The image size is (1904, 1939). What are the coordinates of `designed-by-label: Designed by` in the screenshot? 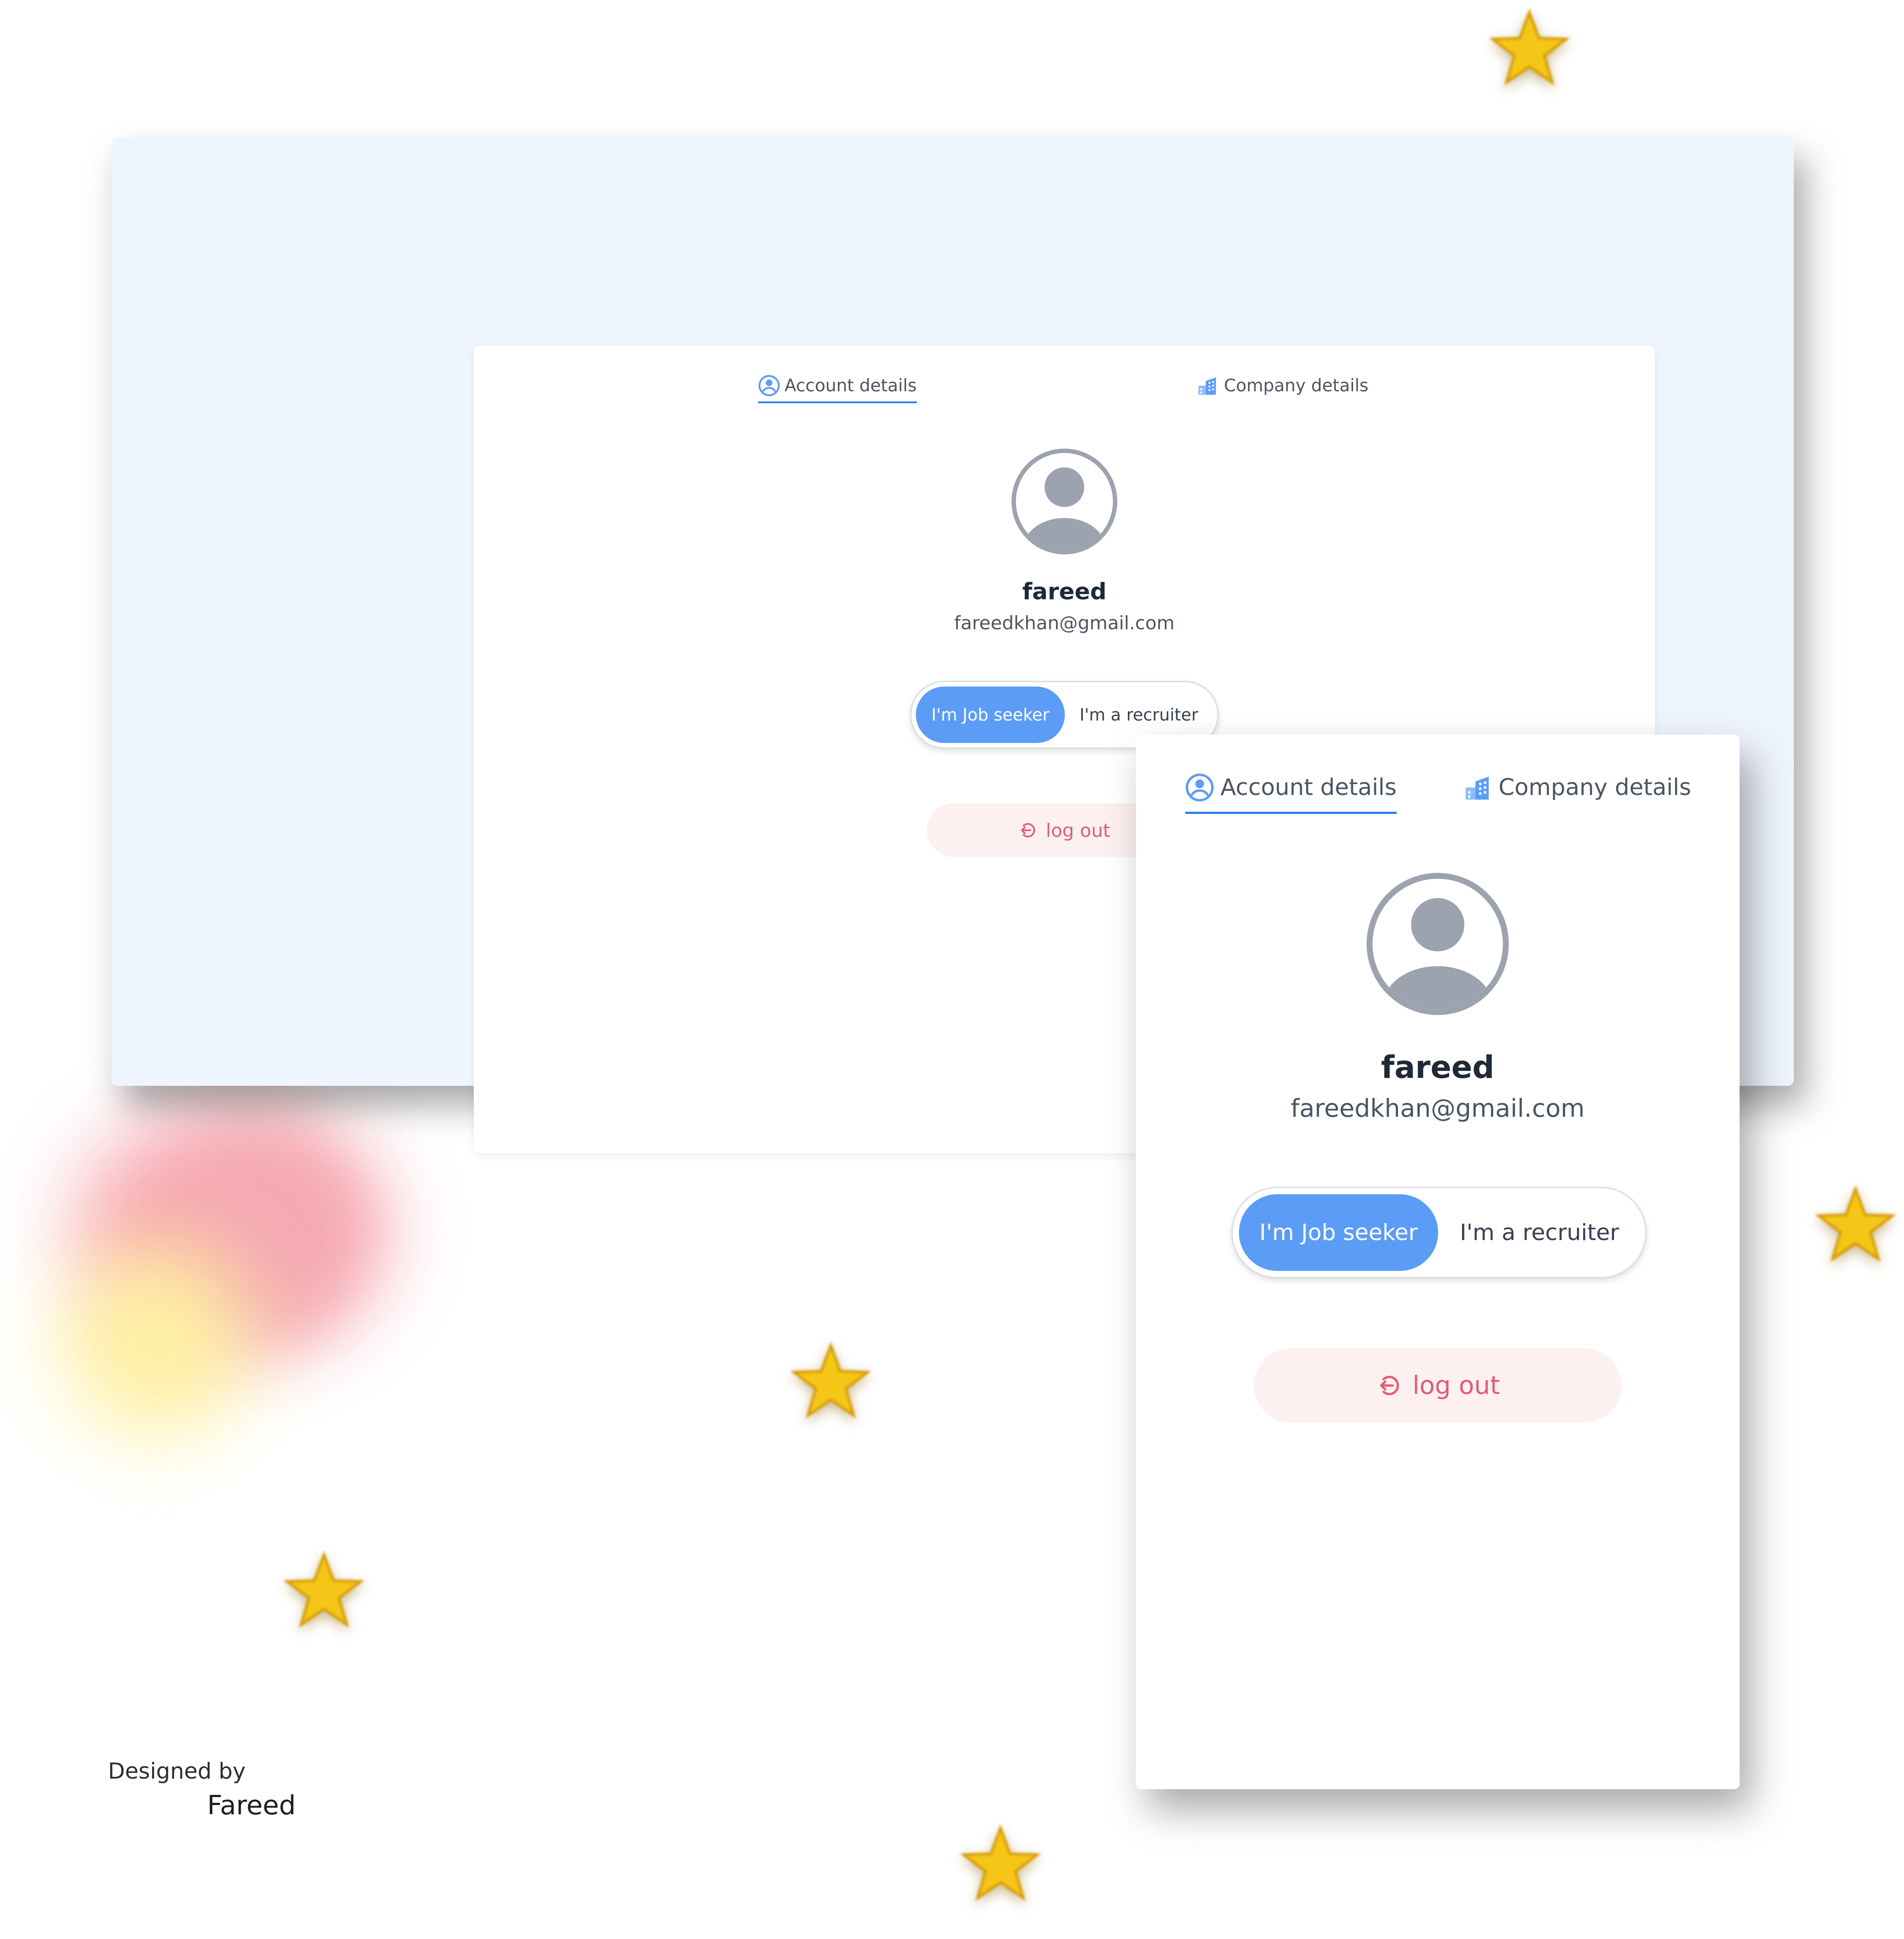 It's located at (177, 1771).